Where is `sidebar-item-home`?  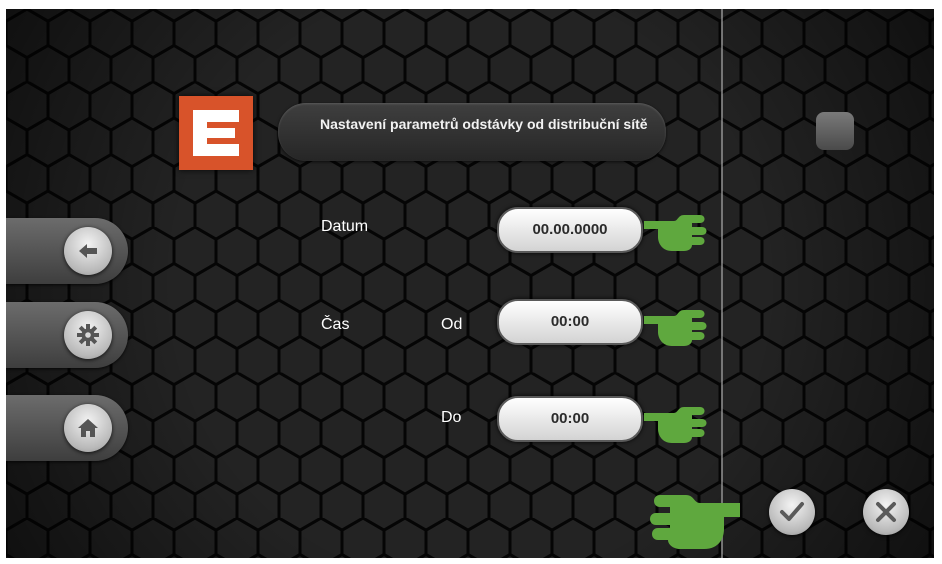
sidebar-item-home is located at coordinates (67, 428).